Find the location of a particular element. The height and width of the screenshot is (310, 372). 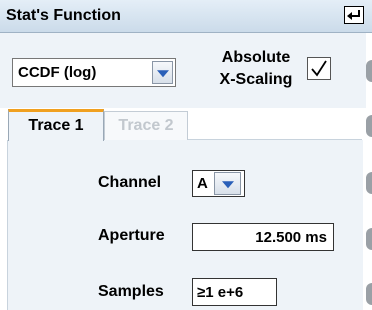

samples-input: ≥1 e+6 is located at coordinates (234, 292).